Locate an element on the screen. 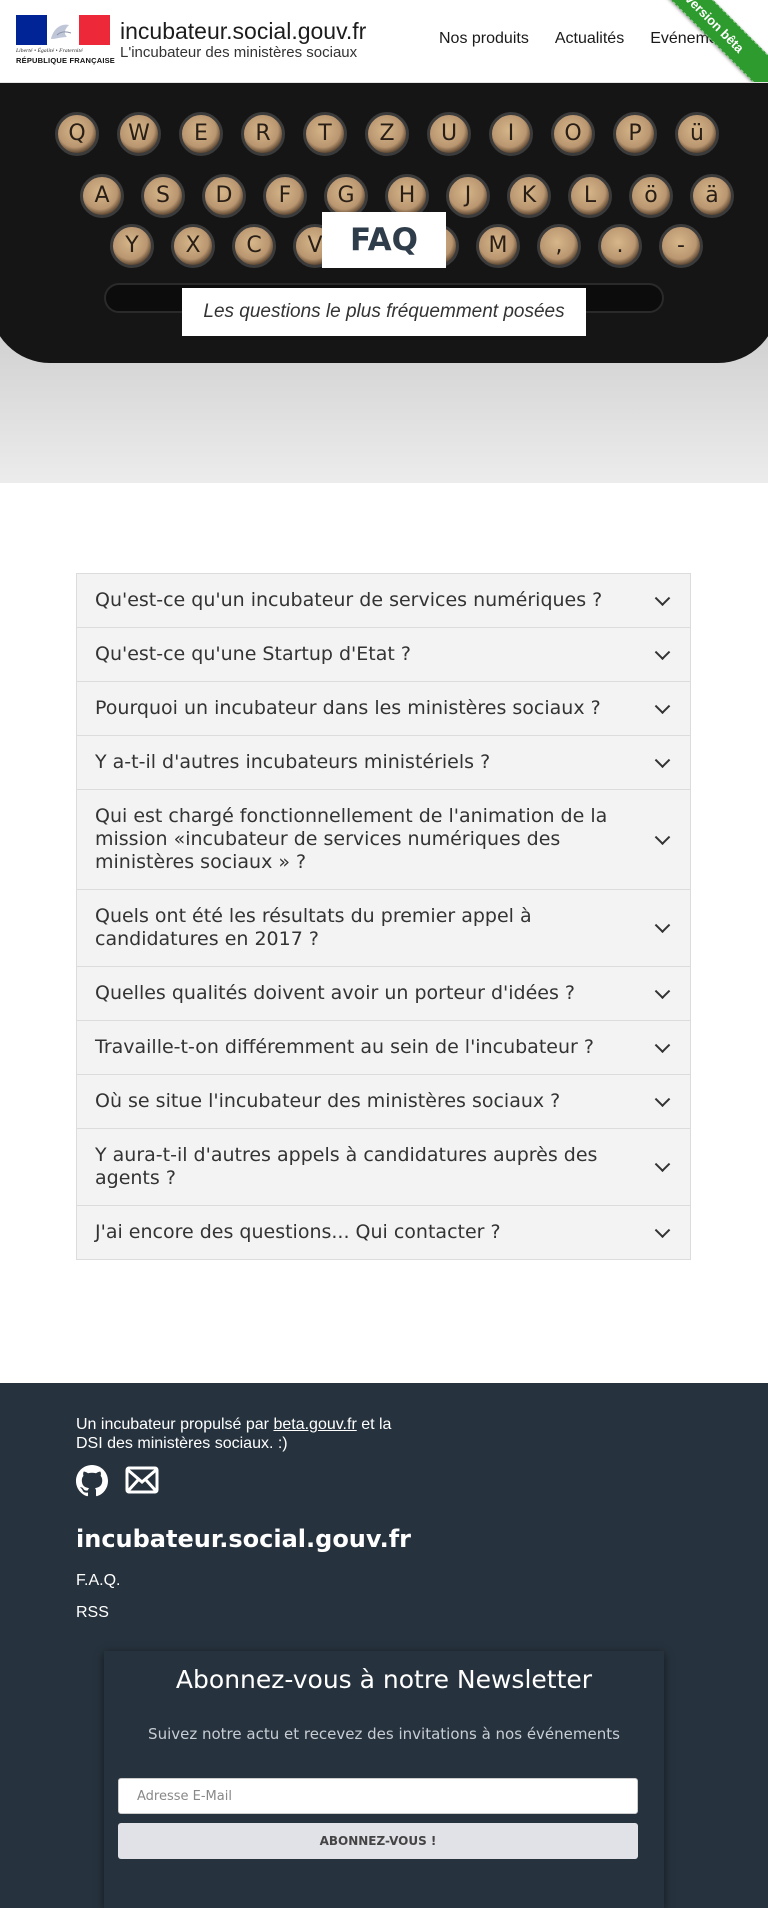  subscribe-button: ABONNEZ-VOUS ! is located at coordinates (378, 1841).